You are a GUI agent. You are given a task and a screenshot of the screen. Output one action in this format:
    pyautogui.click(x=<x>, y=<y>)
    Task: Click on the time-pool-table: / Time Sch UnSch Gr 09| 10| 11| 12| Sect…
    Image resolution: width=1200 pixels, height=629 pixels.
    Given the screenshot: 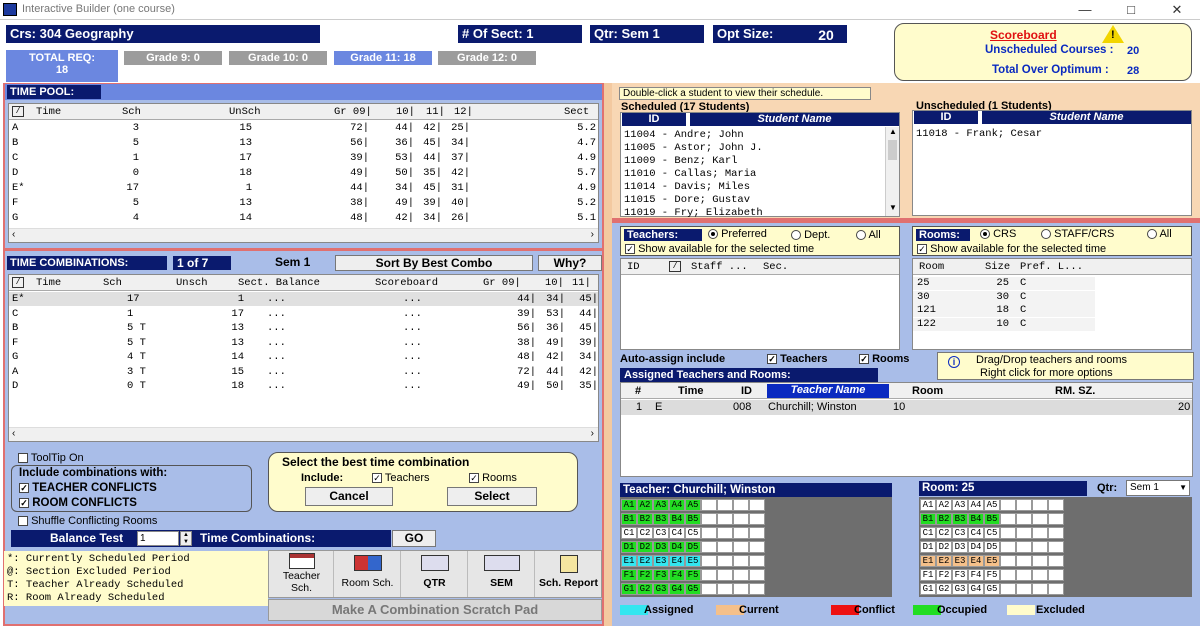 What is the action you would take?
    pyautogui.click(x=303, y=173)
    